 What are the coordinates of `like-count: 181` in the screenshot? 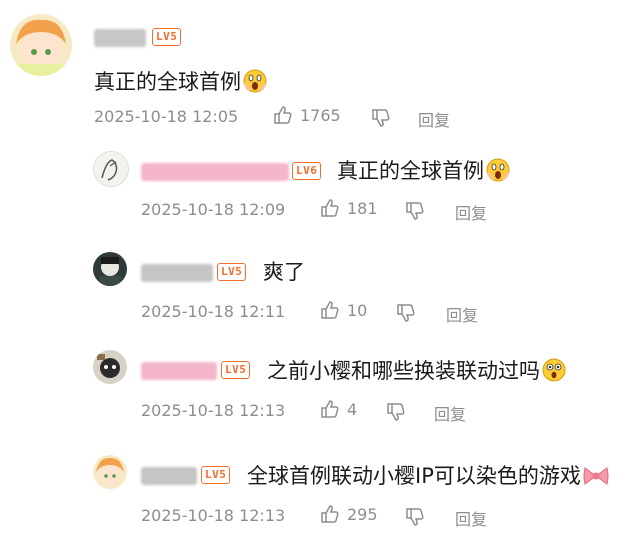 It's located at (362, 208).